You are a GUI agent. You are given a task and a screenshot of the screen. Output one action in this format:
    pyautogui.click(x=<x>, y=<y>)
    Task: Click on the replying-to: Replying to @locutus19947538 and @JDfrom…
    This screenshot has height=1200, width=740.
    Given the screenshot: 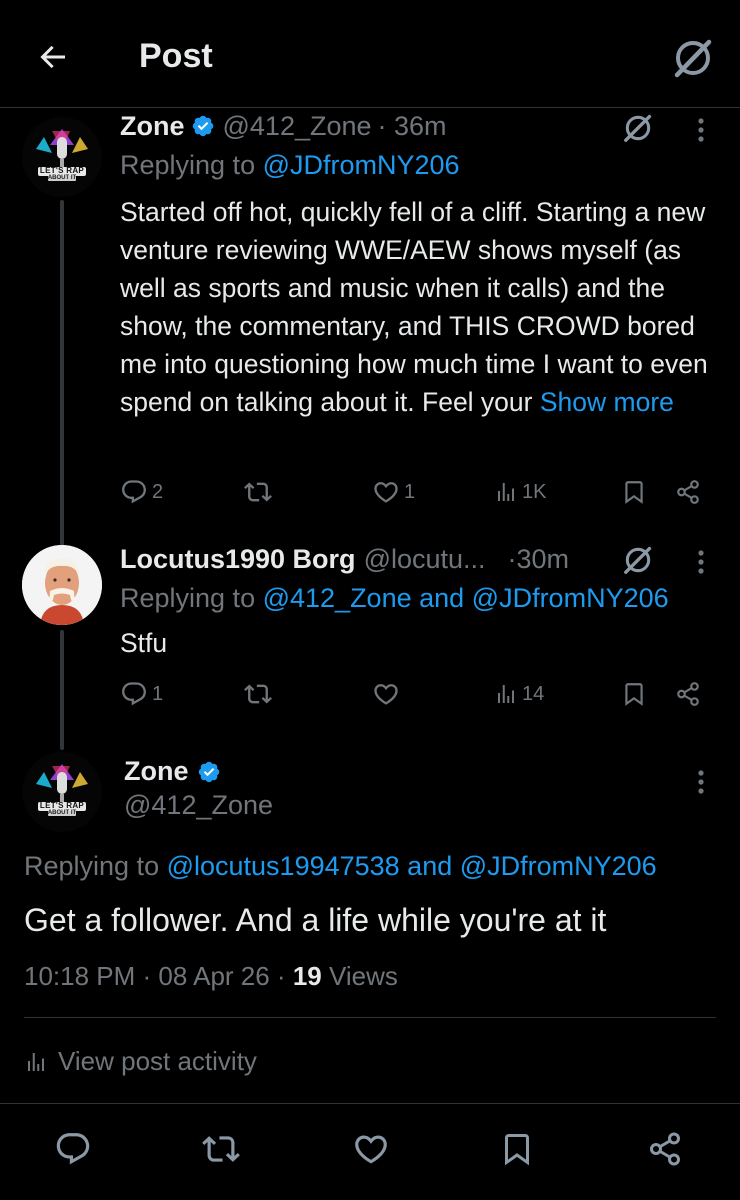 What is the action you would take?
    pyautogui.click(x=340, y=866)
    